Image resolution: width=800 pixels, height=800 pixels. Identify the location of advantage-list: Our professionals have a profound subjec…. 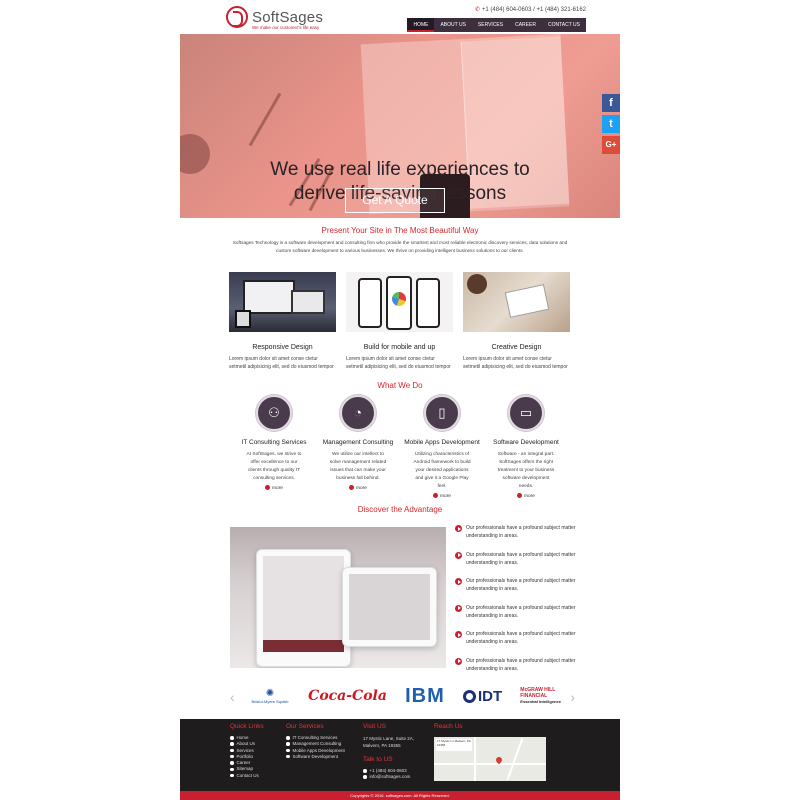
(522, 603).